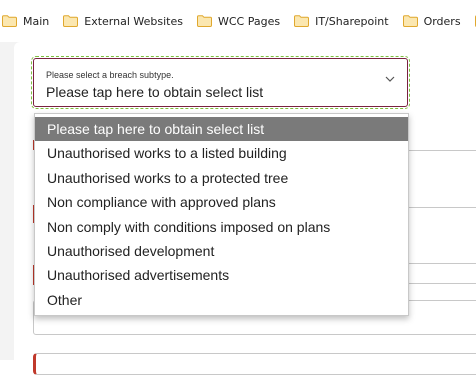  I want to click on bookmark-main: Main, so click(25, 21).